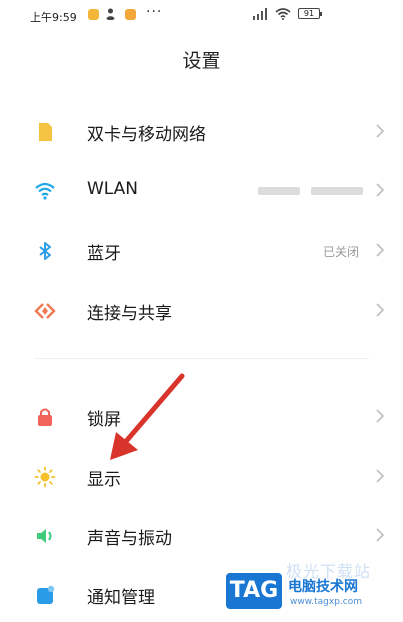  What do you see at coordinates (279, 191) in the screenshot?
I see `blurred-network-name` at bounding box center [279, 191].